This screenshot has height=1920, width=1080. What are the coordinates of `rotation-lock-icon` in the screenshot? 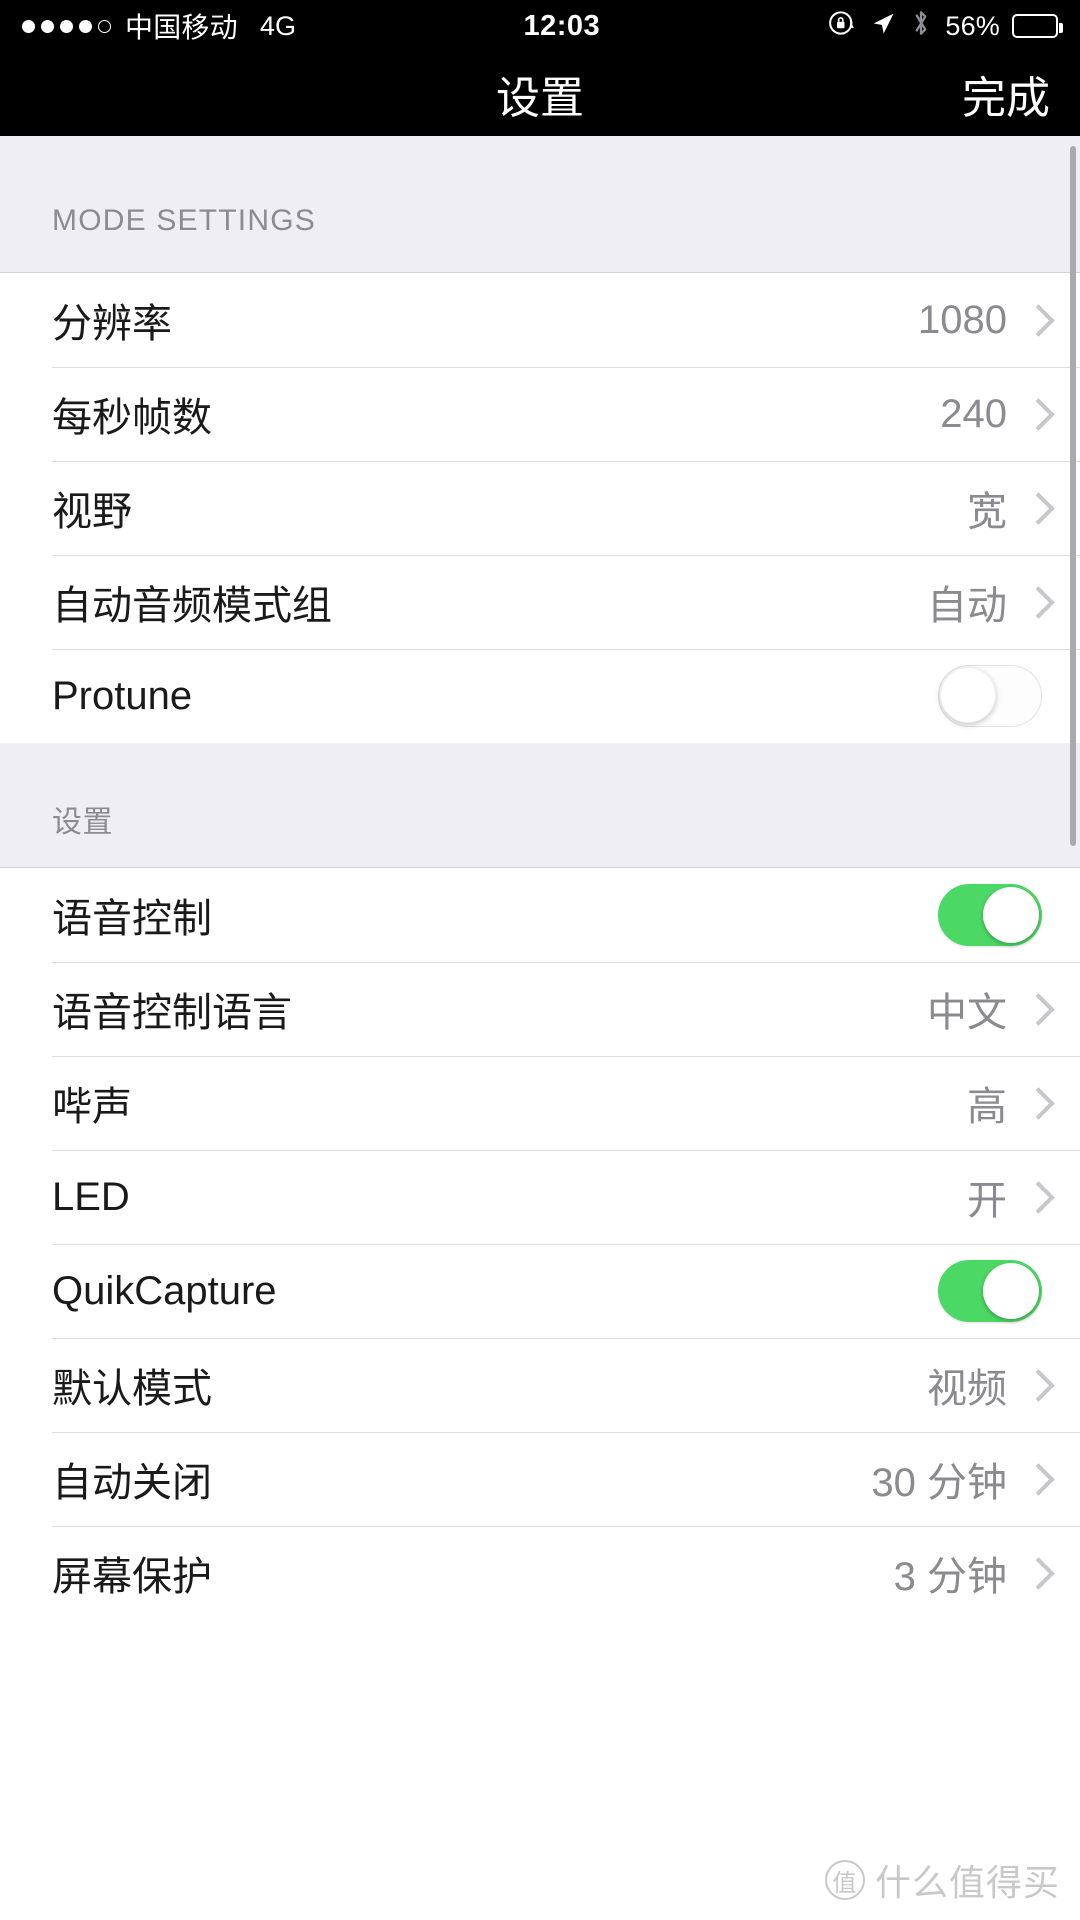 It's located at (842, 26).